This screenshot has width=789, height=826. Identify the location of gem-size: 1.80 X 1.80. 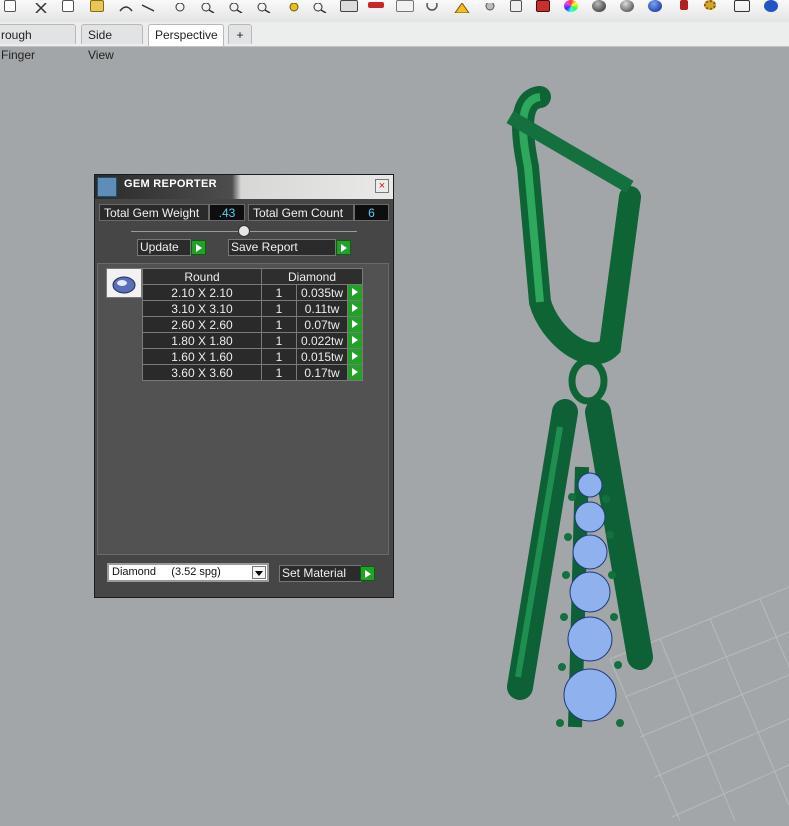
(202, 340).